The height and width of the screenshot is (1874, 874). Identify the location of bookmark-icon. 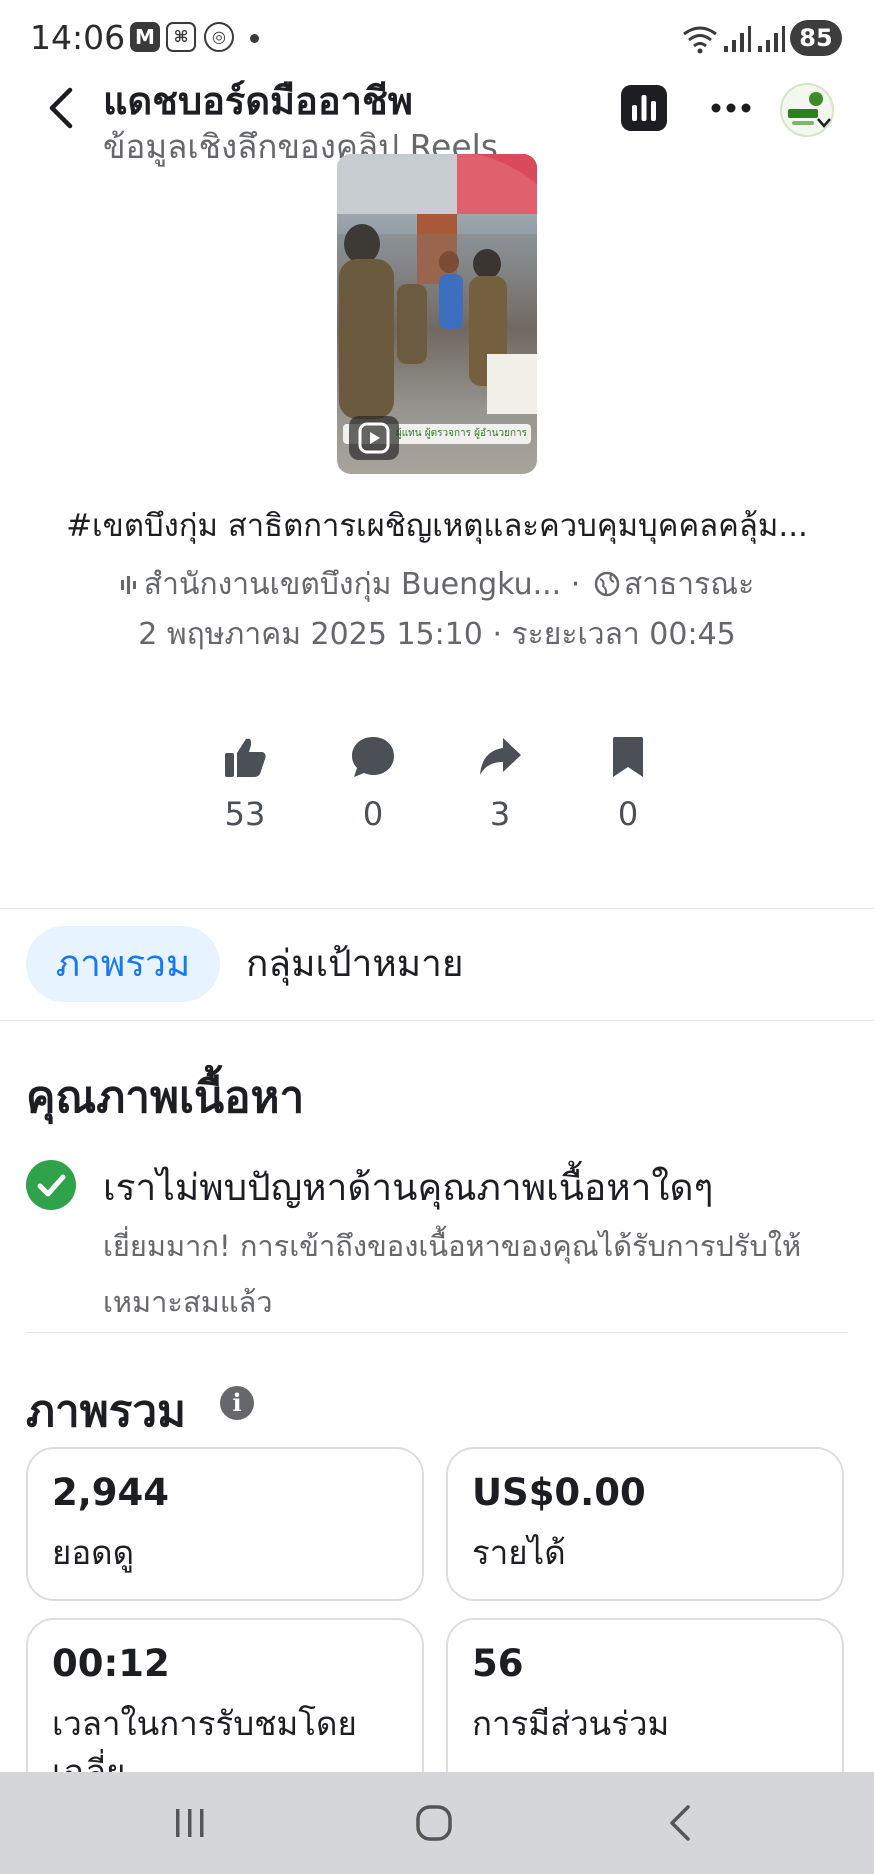
(628, 757).